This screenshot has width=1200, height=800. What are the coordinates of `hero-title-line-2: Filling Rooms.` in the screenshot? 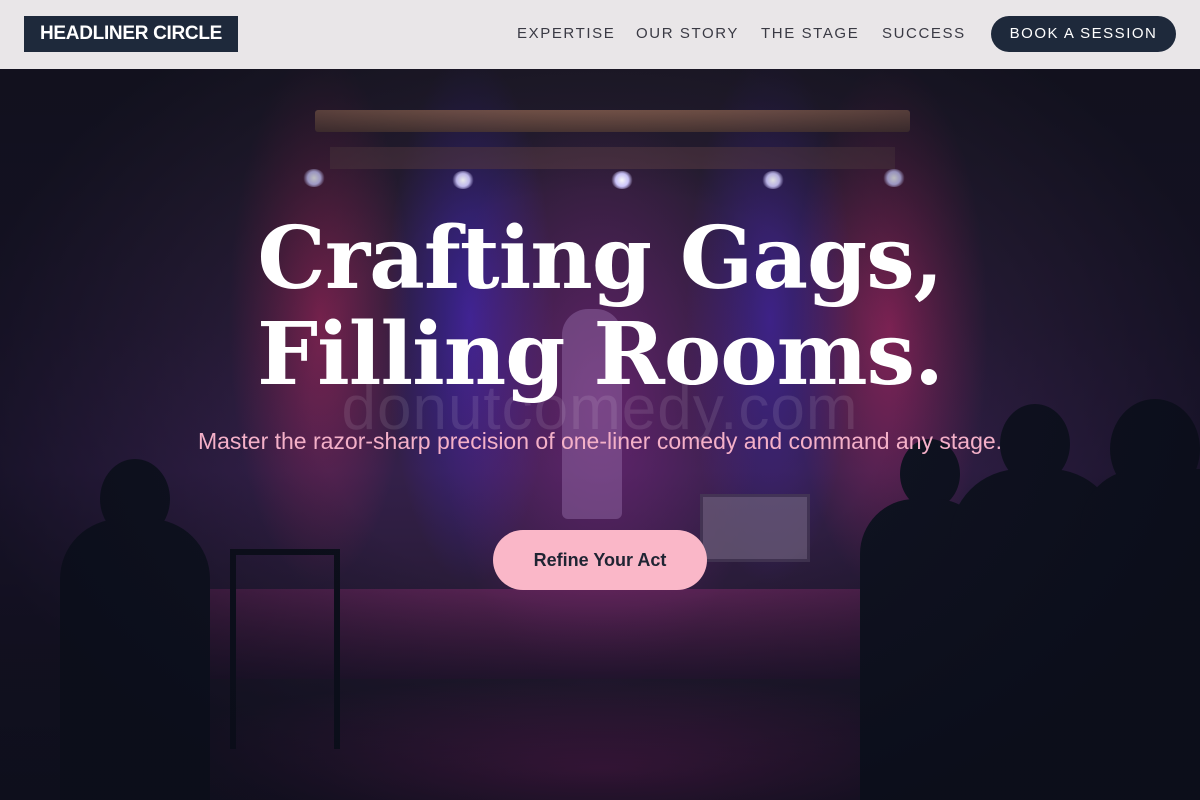 It's located at (600, 354).